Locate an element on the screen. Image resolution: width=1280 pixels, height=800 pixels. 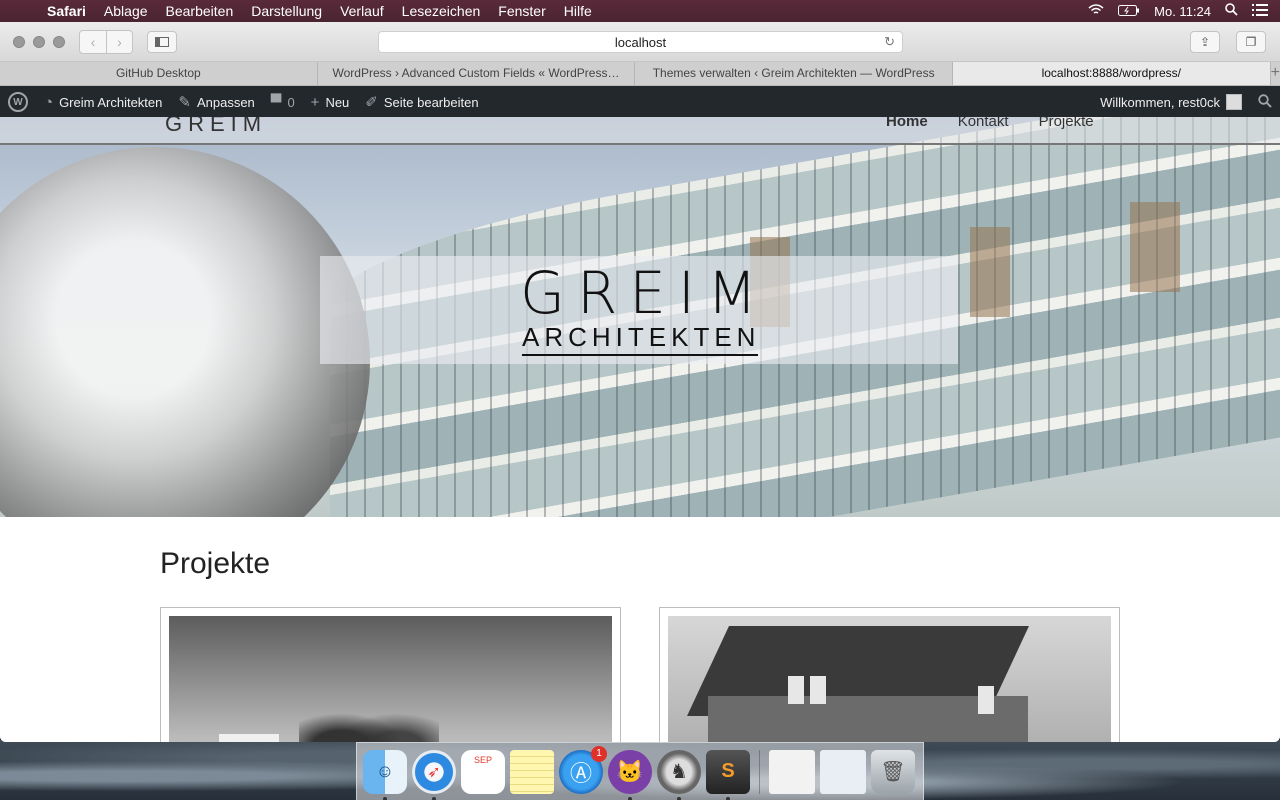
logo-architekten: ARCHITEKTEN is located at coordinates (640, 339).